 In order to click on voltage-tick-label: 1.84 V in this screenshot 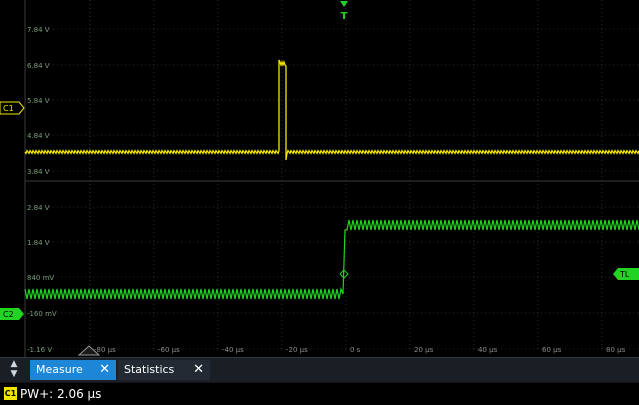, I will do `click(38, 243)`.